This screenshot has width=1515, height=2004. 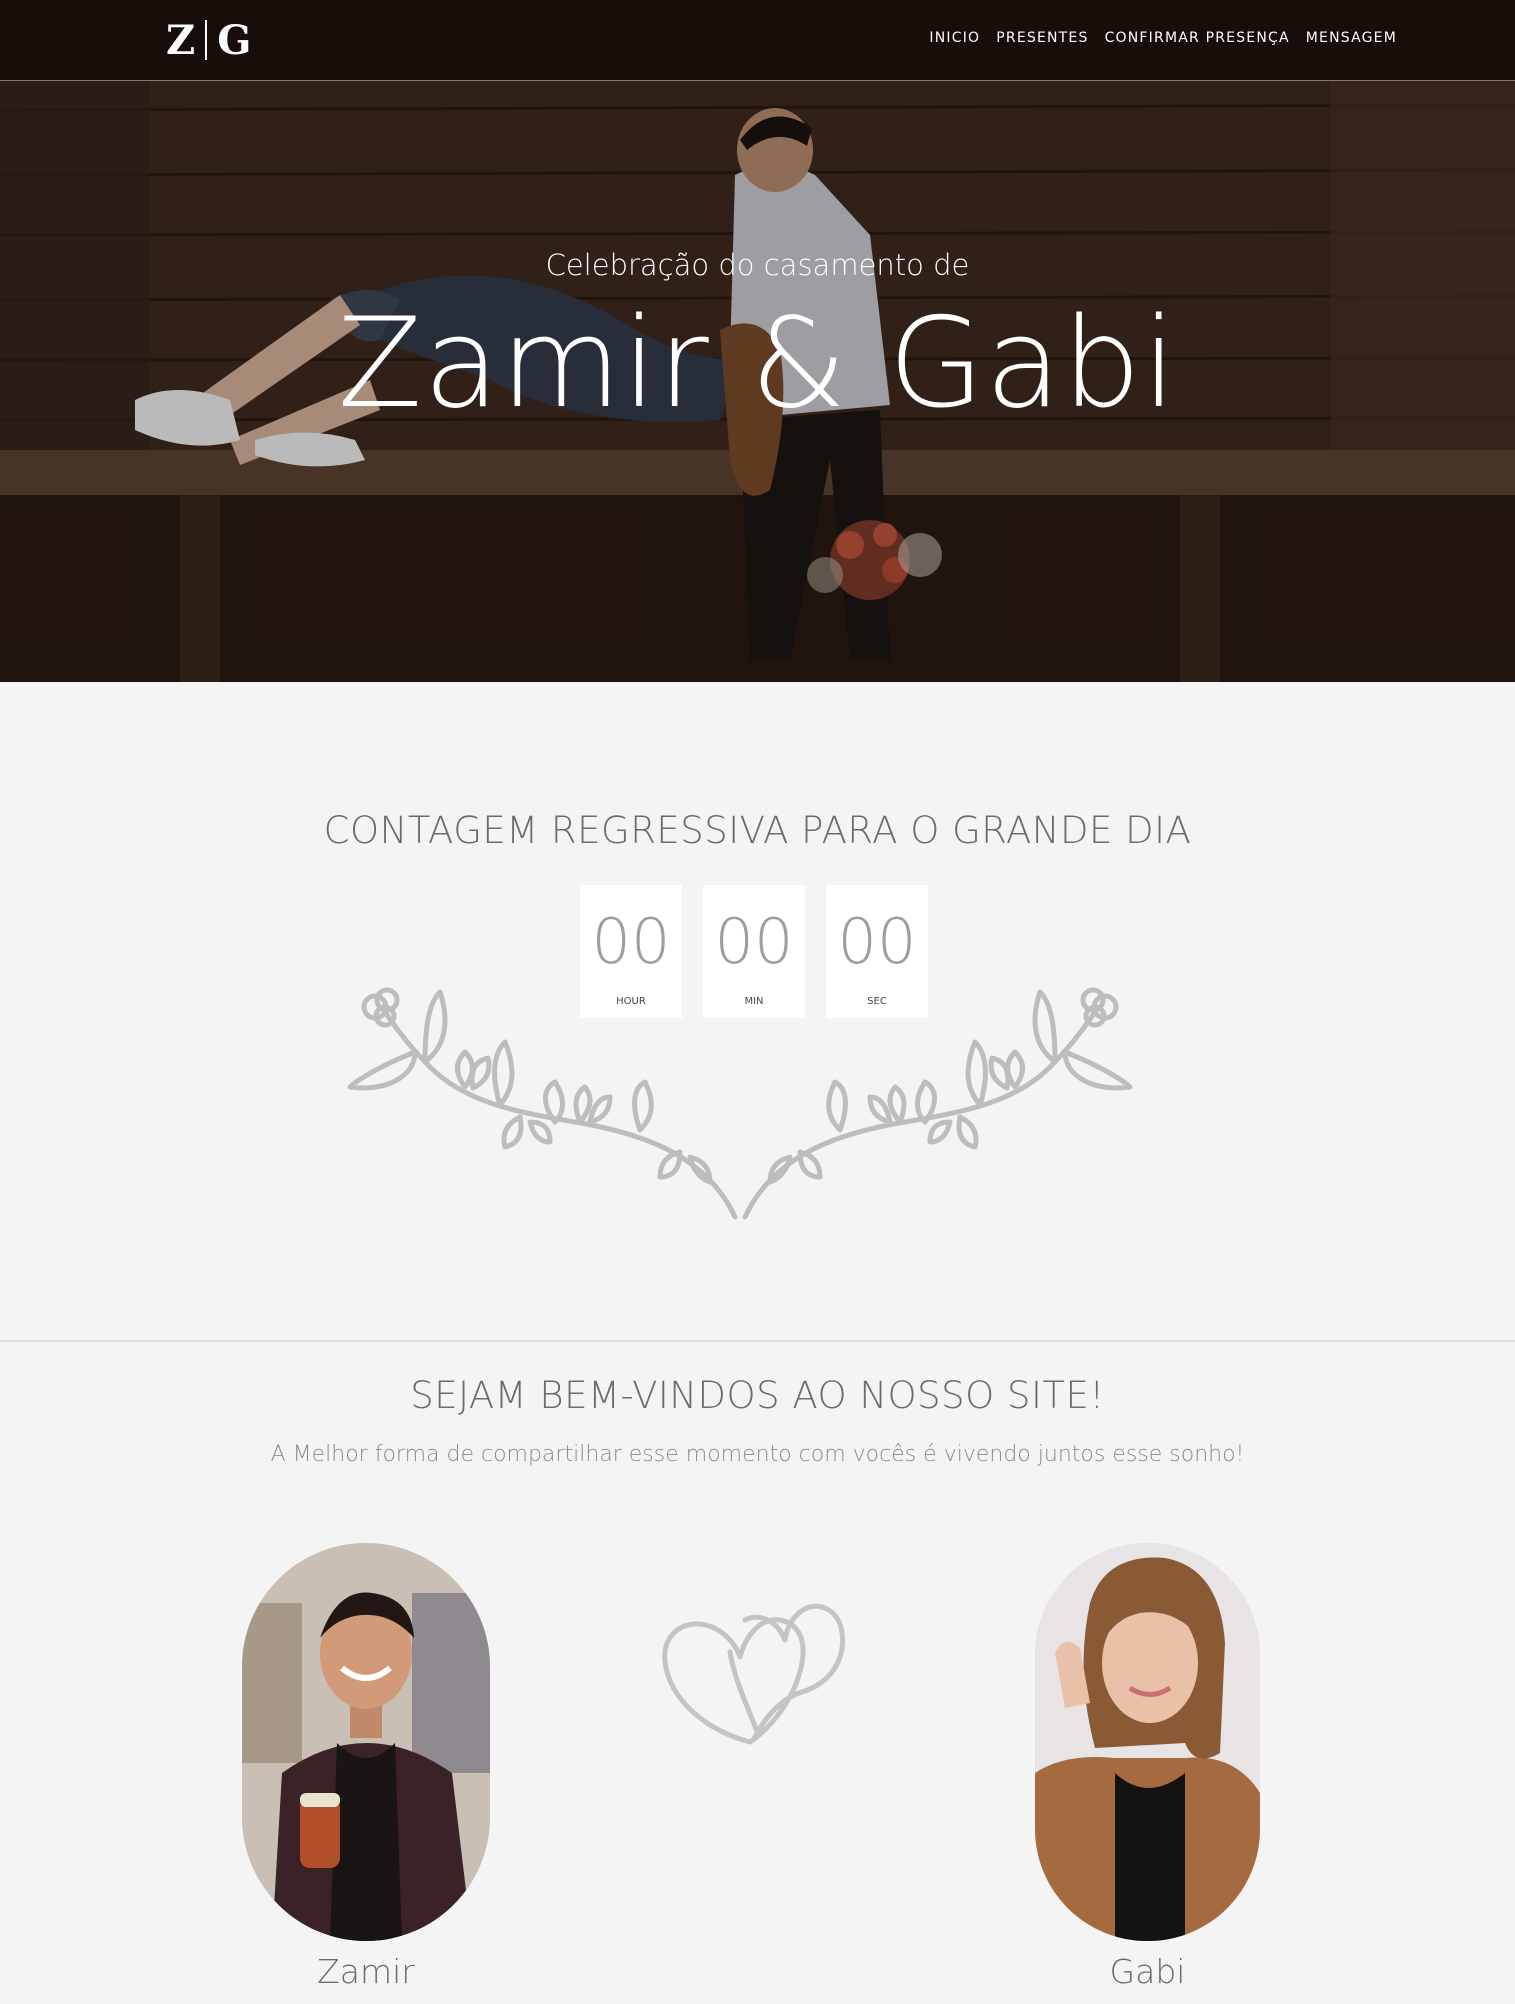 What do you see at coordinates (234, 40) in the screenshot?
I see `logo-letter-g: G` at bounding box center [234, 40].